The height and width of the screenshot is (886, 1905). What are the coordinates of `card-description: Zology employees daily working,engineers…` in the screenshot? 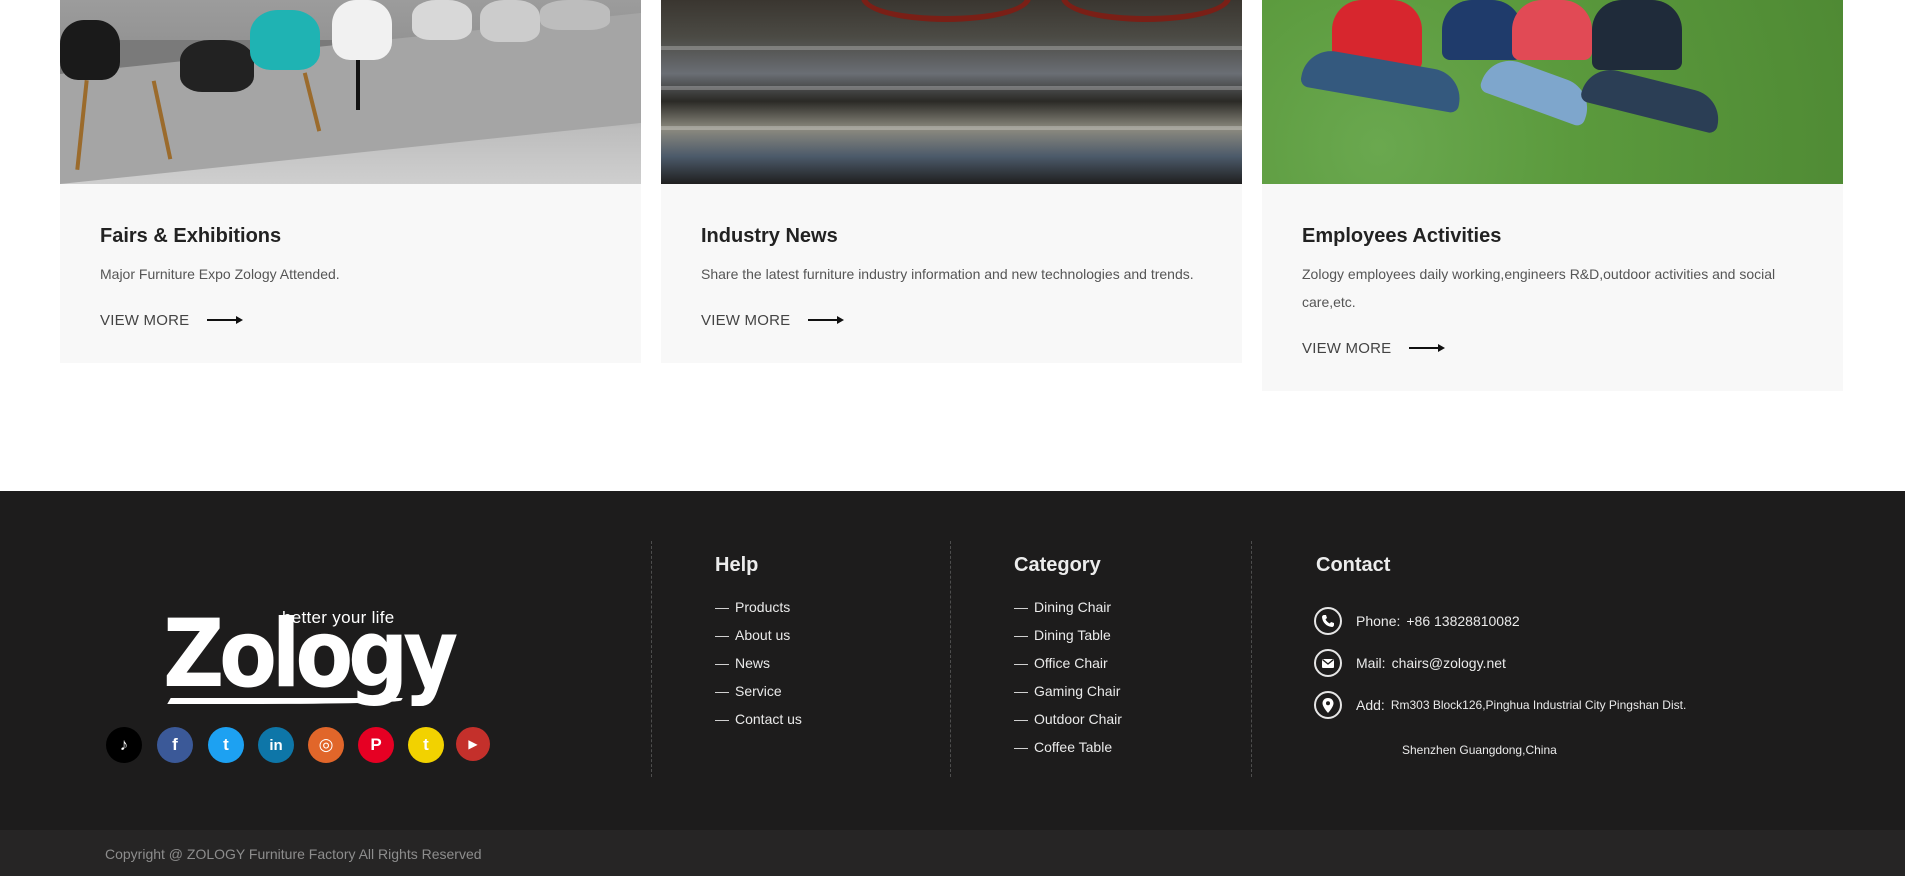 It's located at (1539, 288).